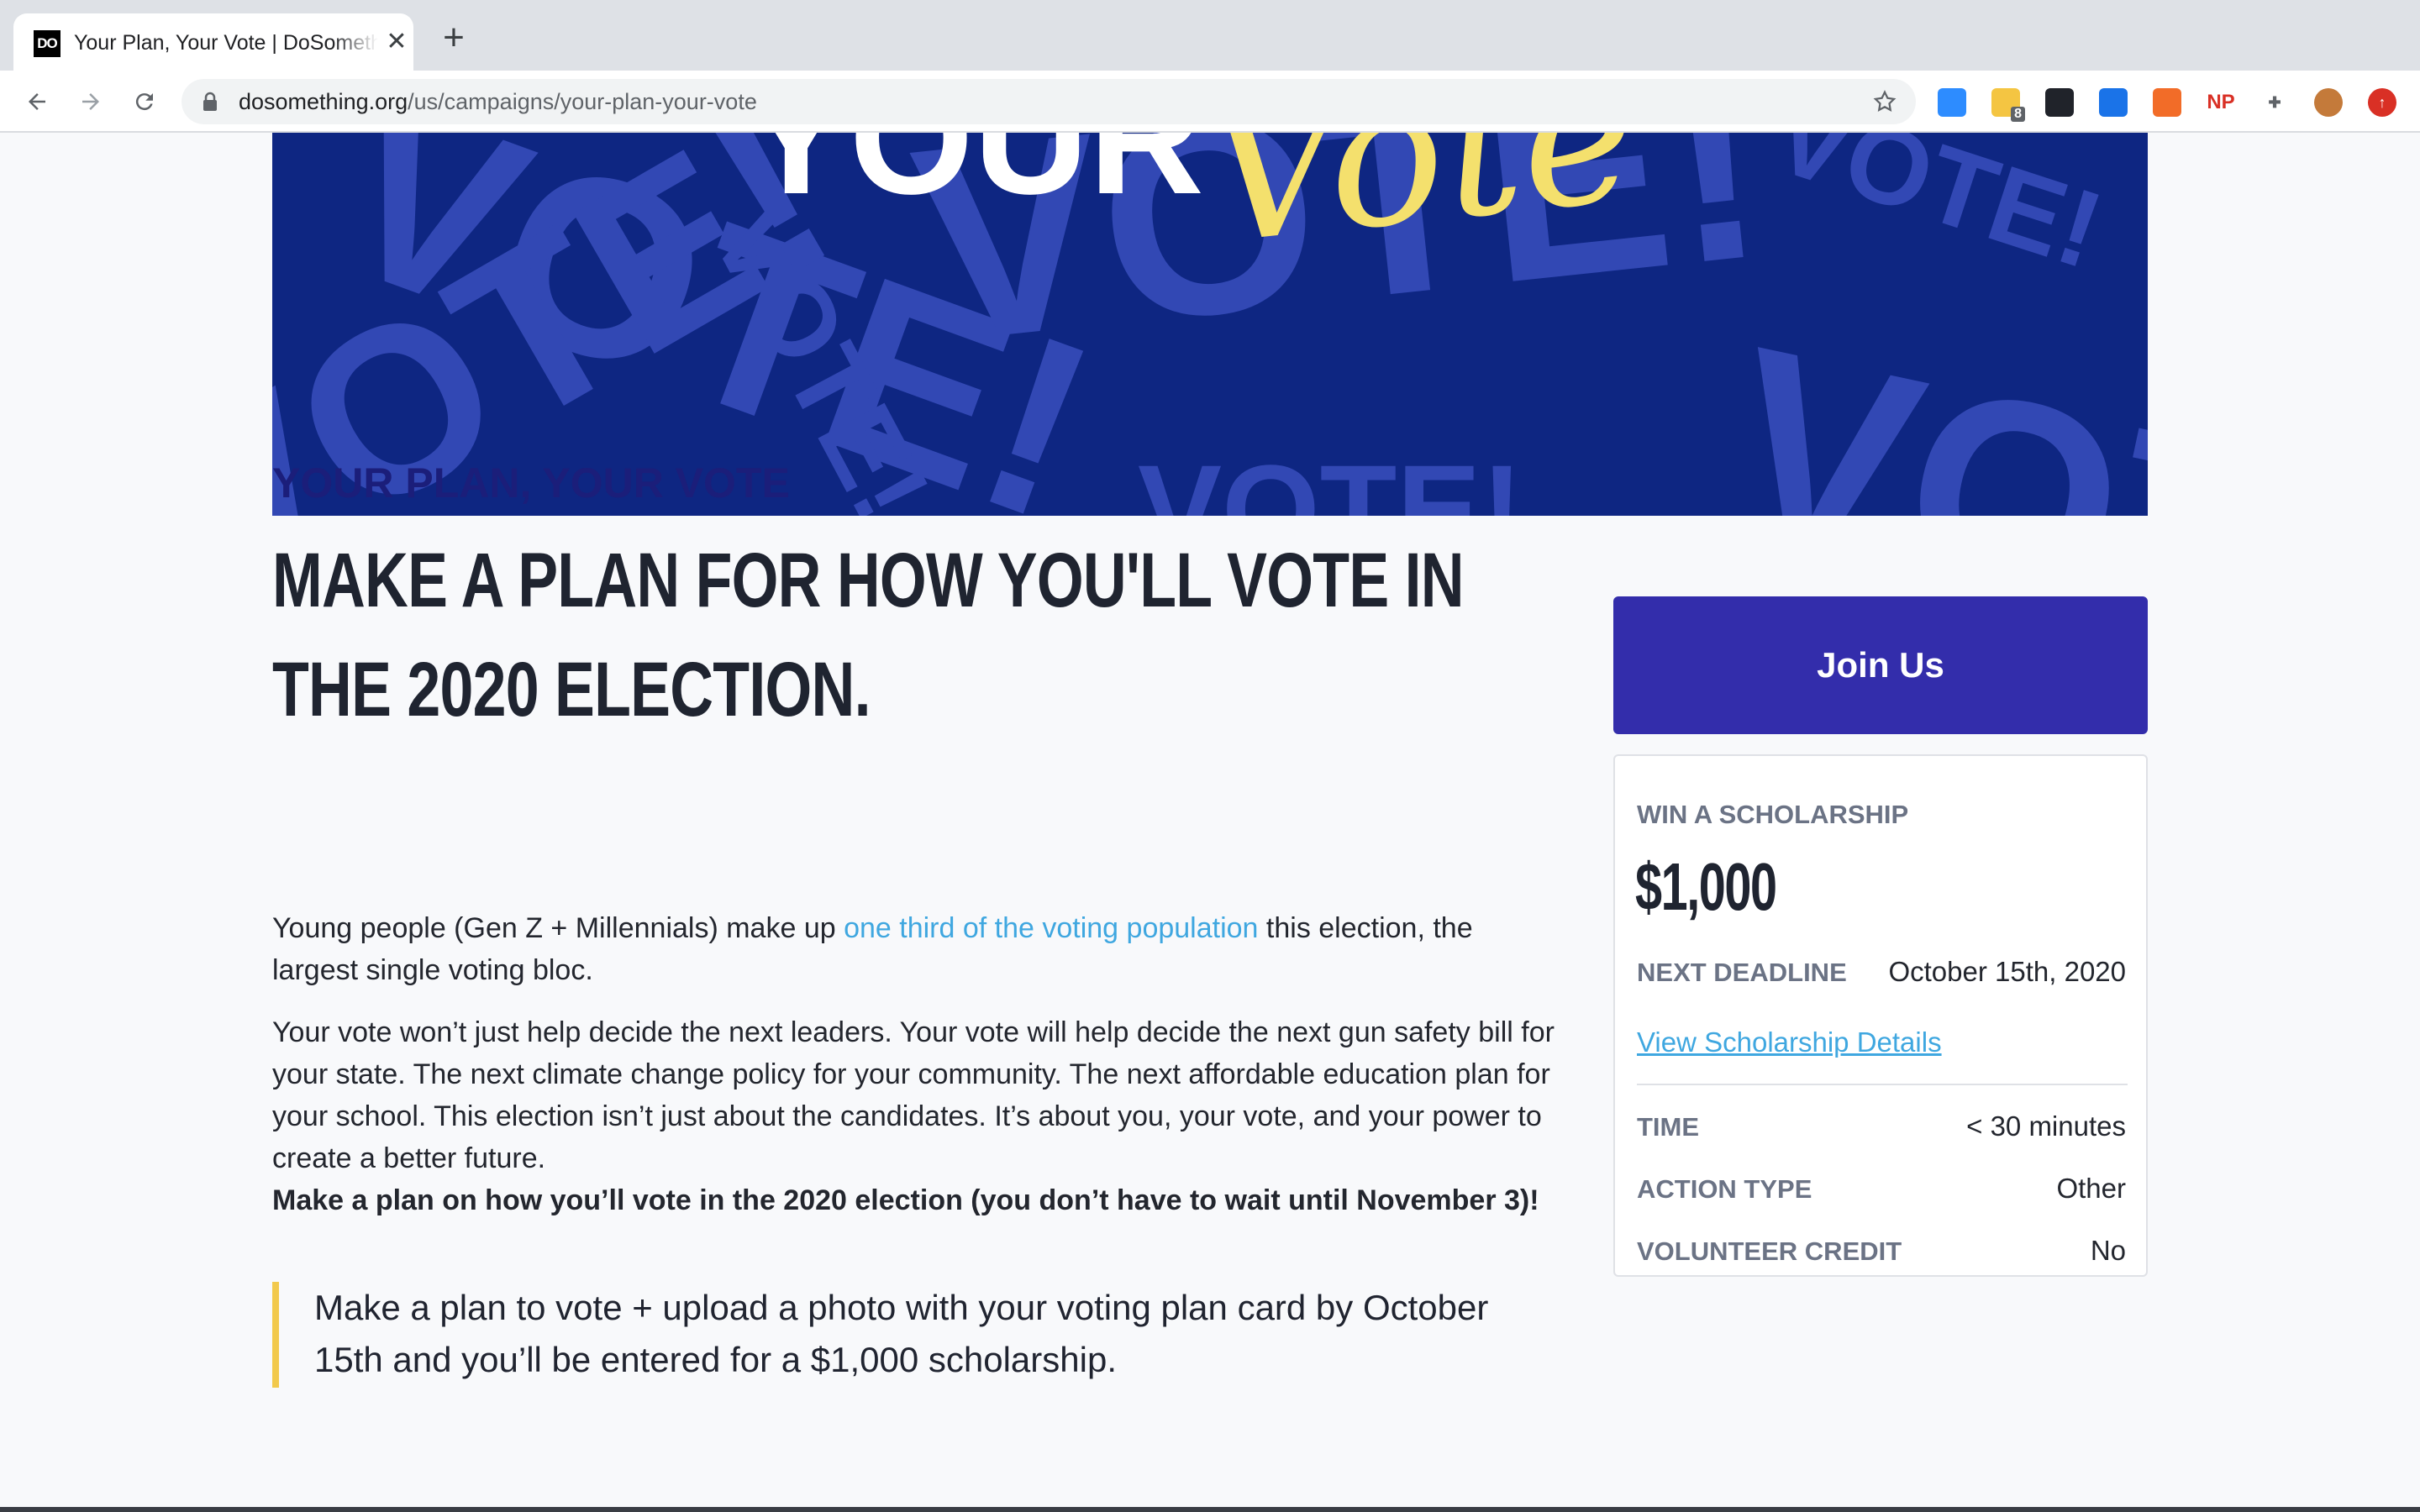  I want to click on bookmark-star-icon, so click(1884, 101).